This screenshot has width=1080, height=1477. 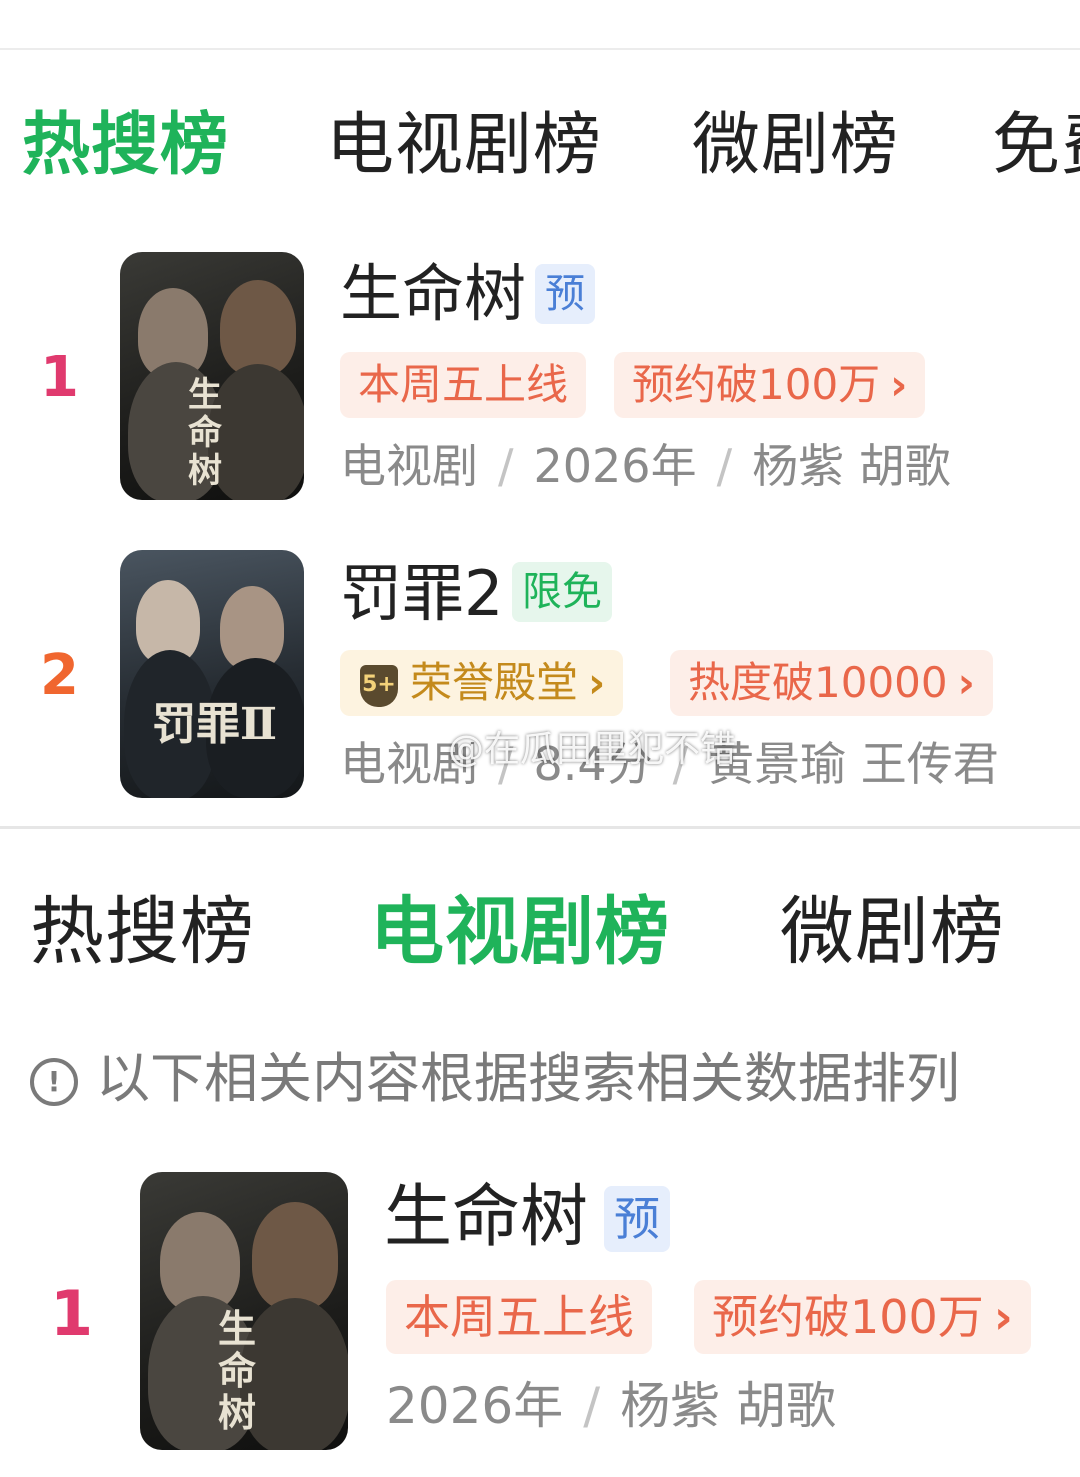 I want to click on free-tag: 限免, so click(x=562, y=592).